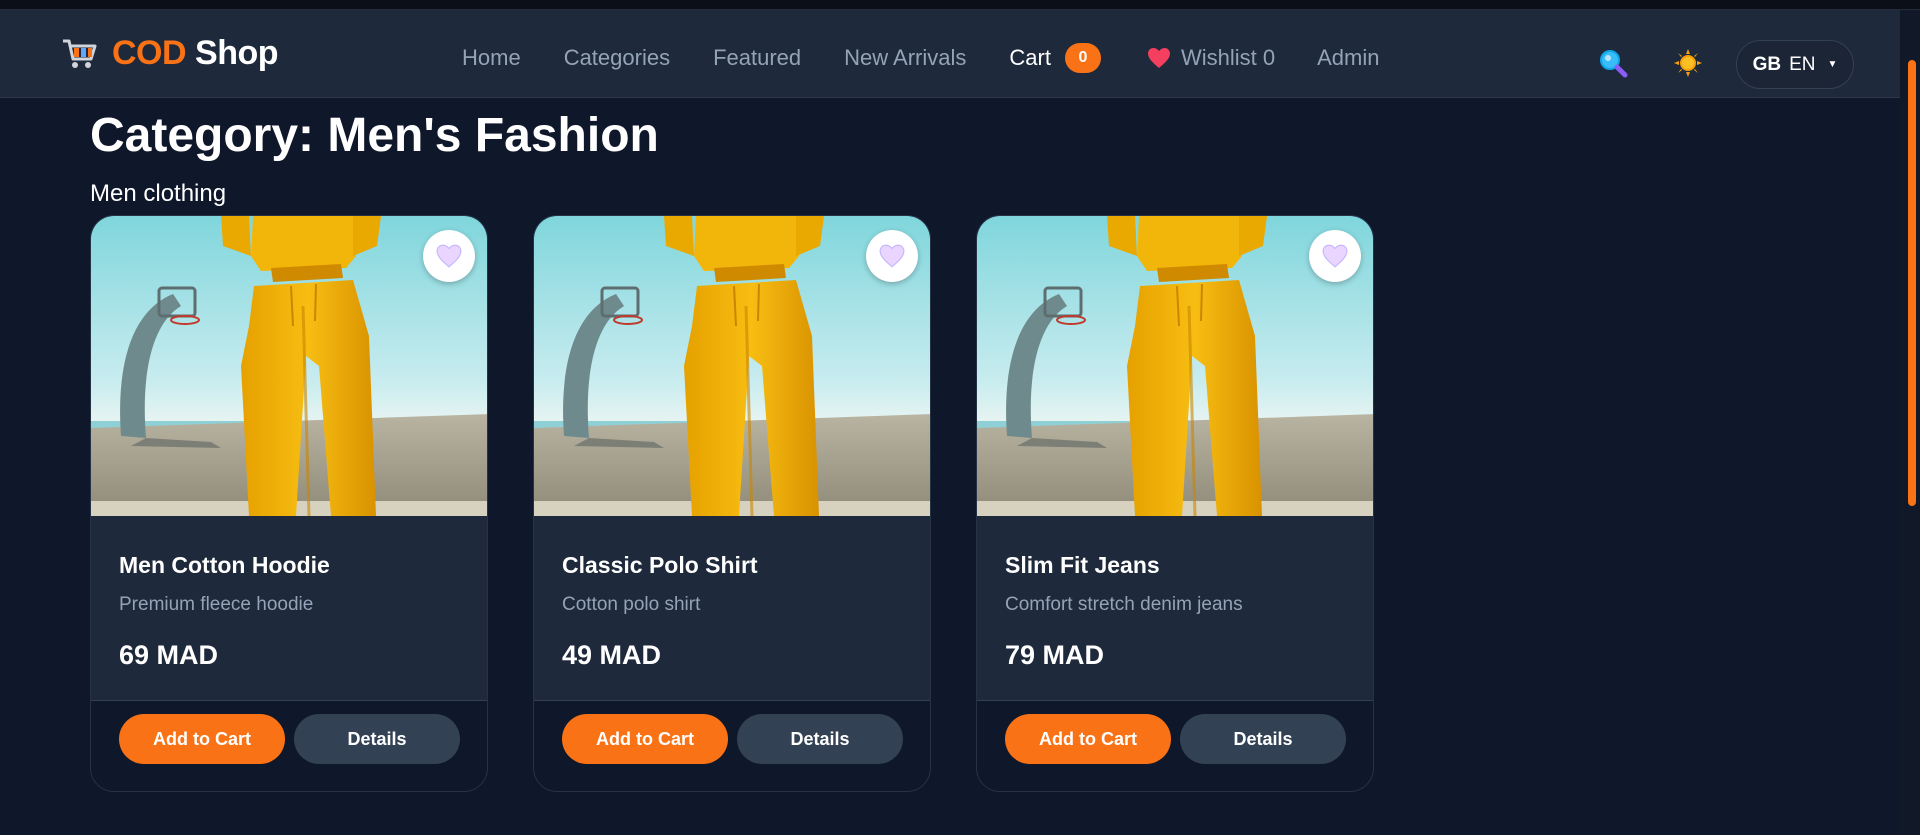  What do you see at coordinates (1055, 58) in the screenshot?
I see `nav-cart: Cart 0` at bounding box center [1055, 58].